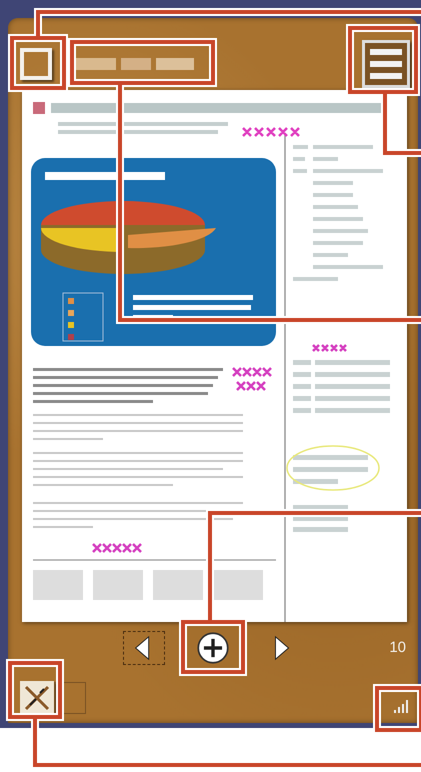  Describe the element at coordinates (213, 648) in the screenshot. I see `add-icon` at that location.